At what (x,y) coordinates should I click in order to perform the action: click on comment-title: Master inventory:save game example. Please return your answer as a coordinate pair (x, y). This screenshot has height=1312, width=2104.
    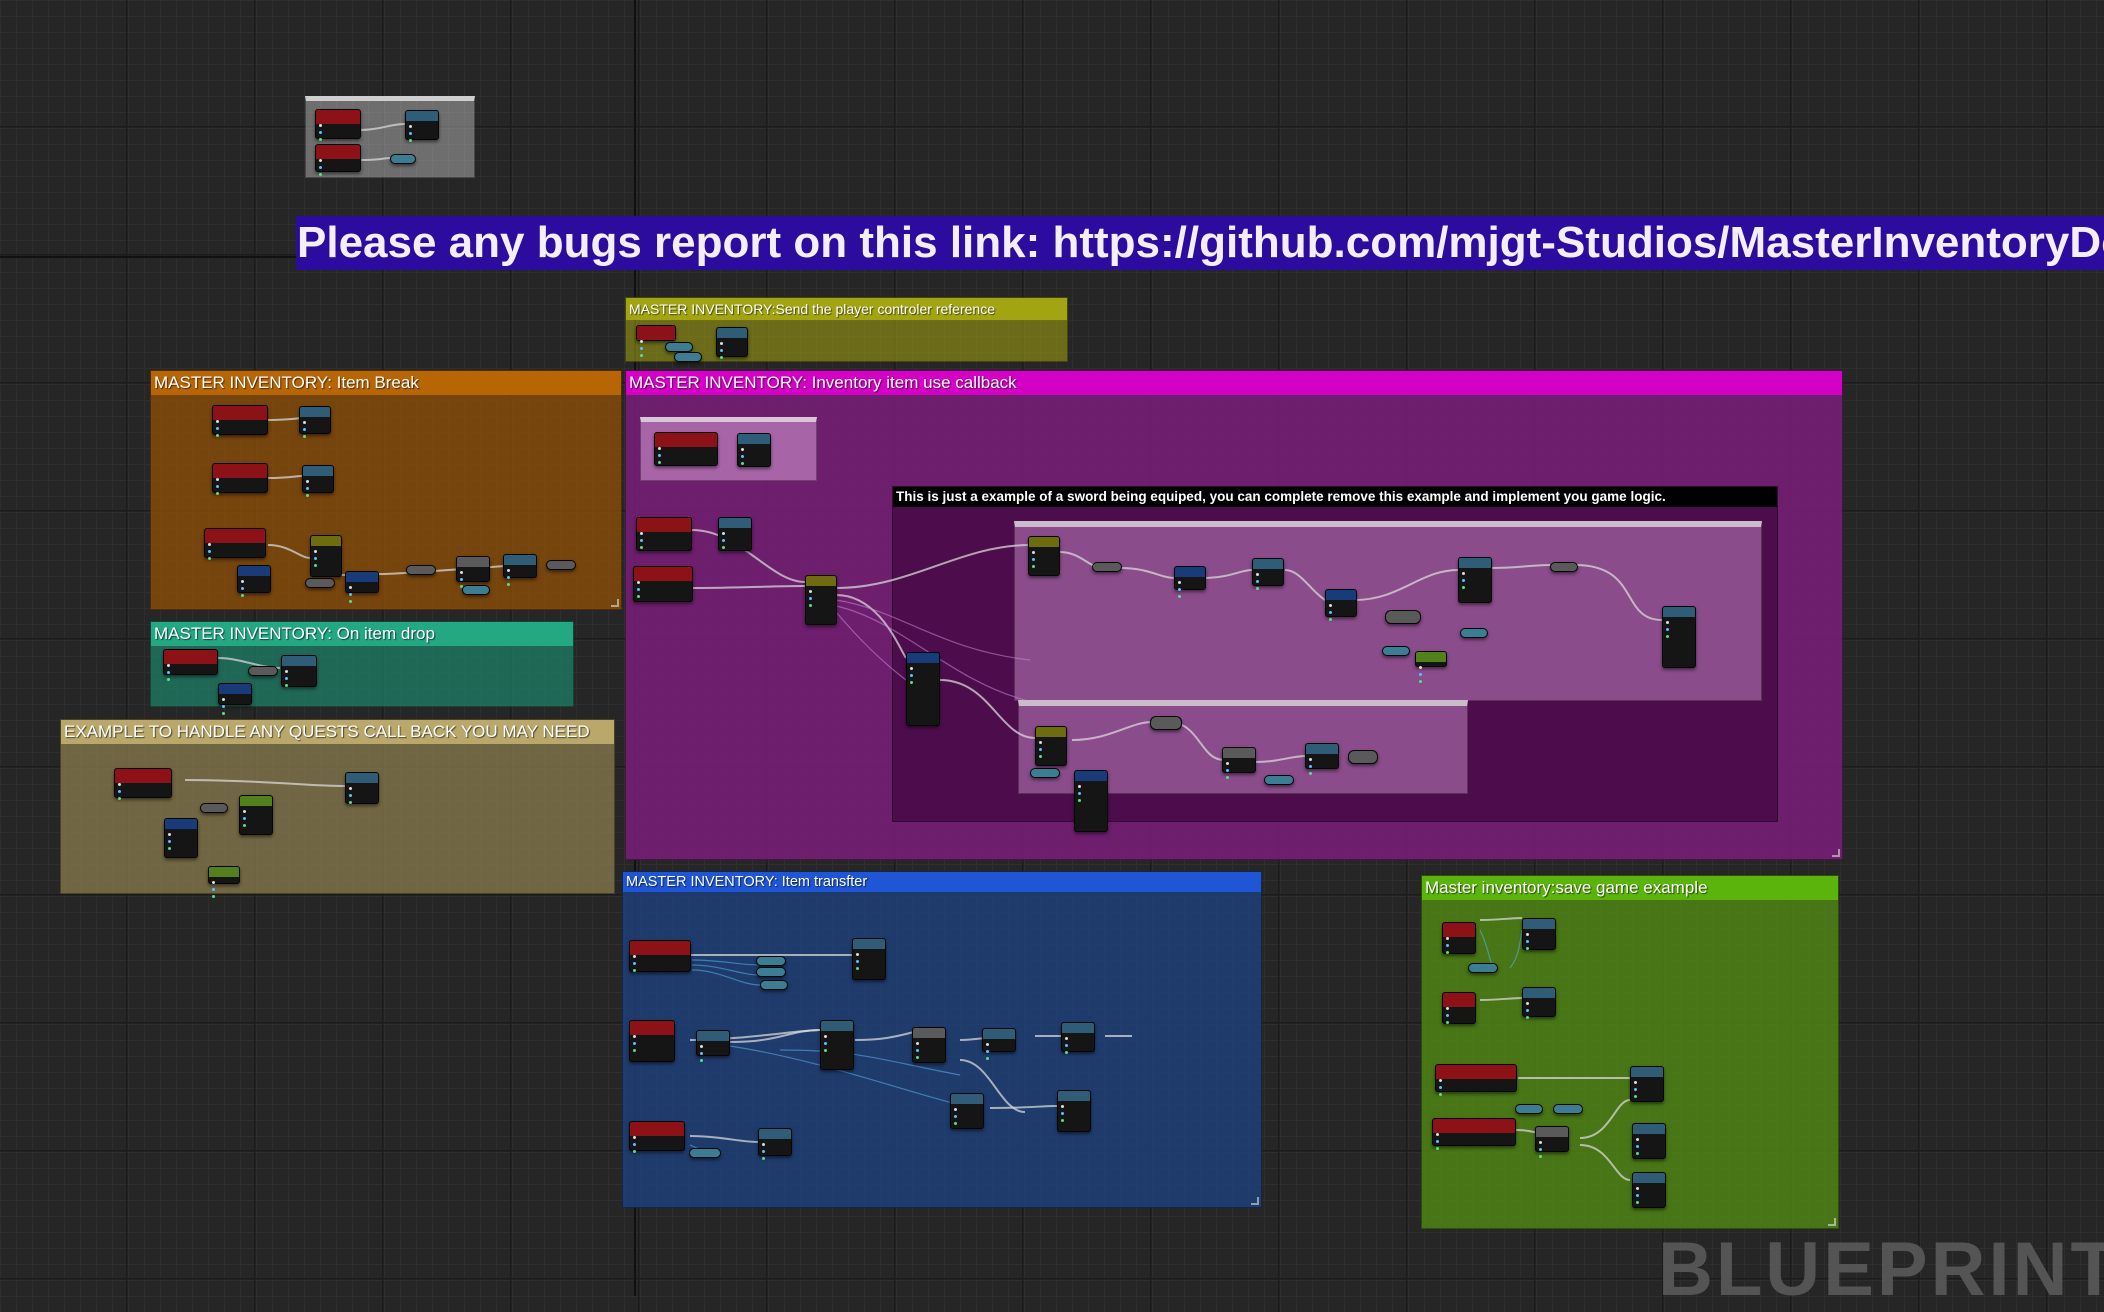
    Looking at the image, I should click on (1630, 888).